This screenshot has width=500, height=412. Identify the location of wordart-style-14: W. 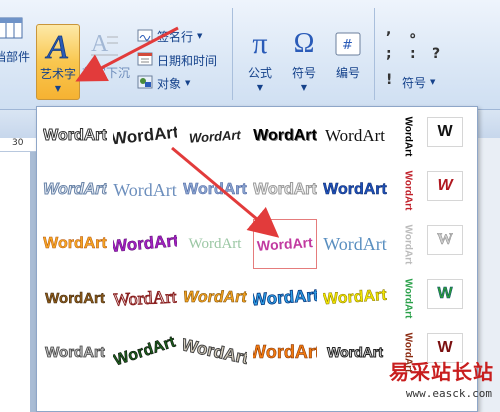
(445, 186).